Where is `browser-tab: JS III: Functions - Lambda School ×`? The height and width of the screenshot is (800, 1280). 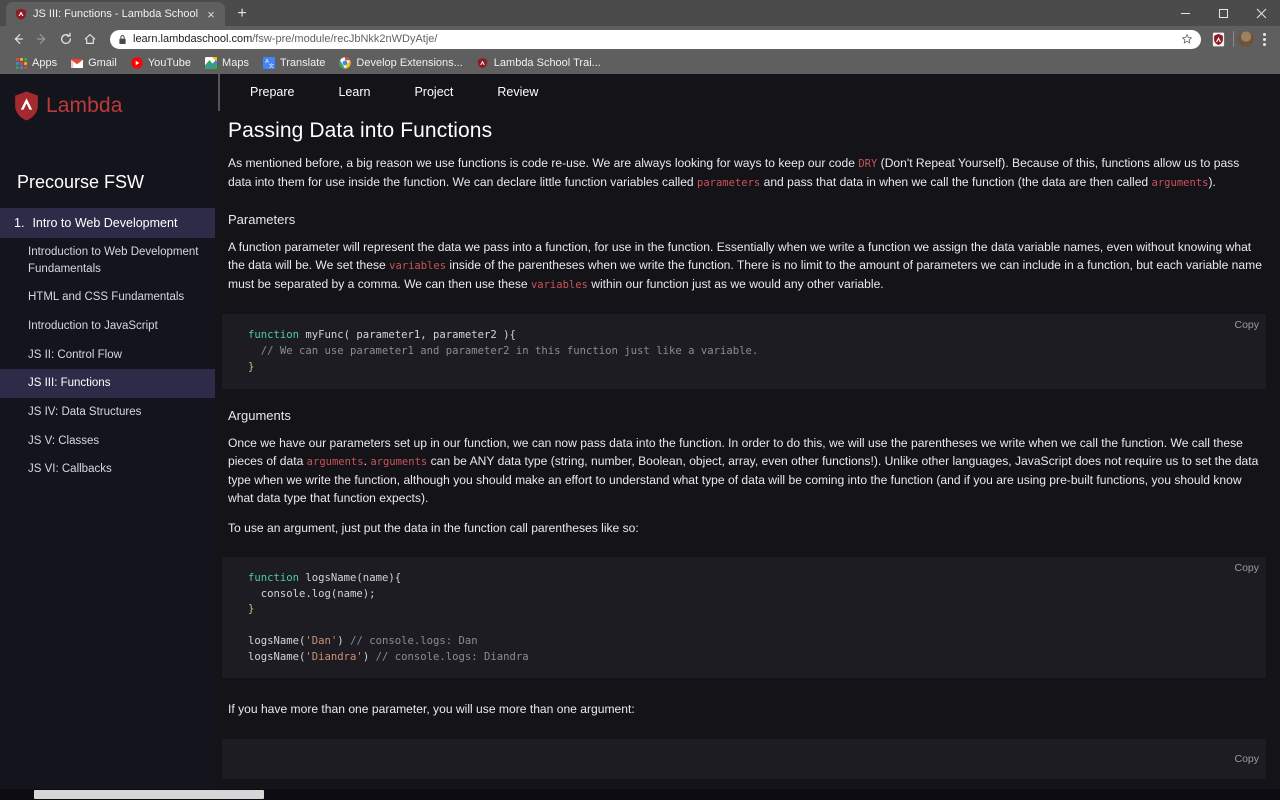
browser-tab: JS III: Functions - Lambda School × is located at coordinates (116, 14).